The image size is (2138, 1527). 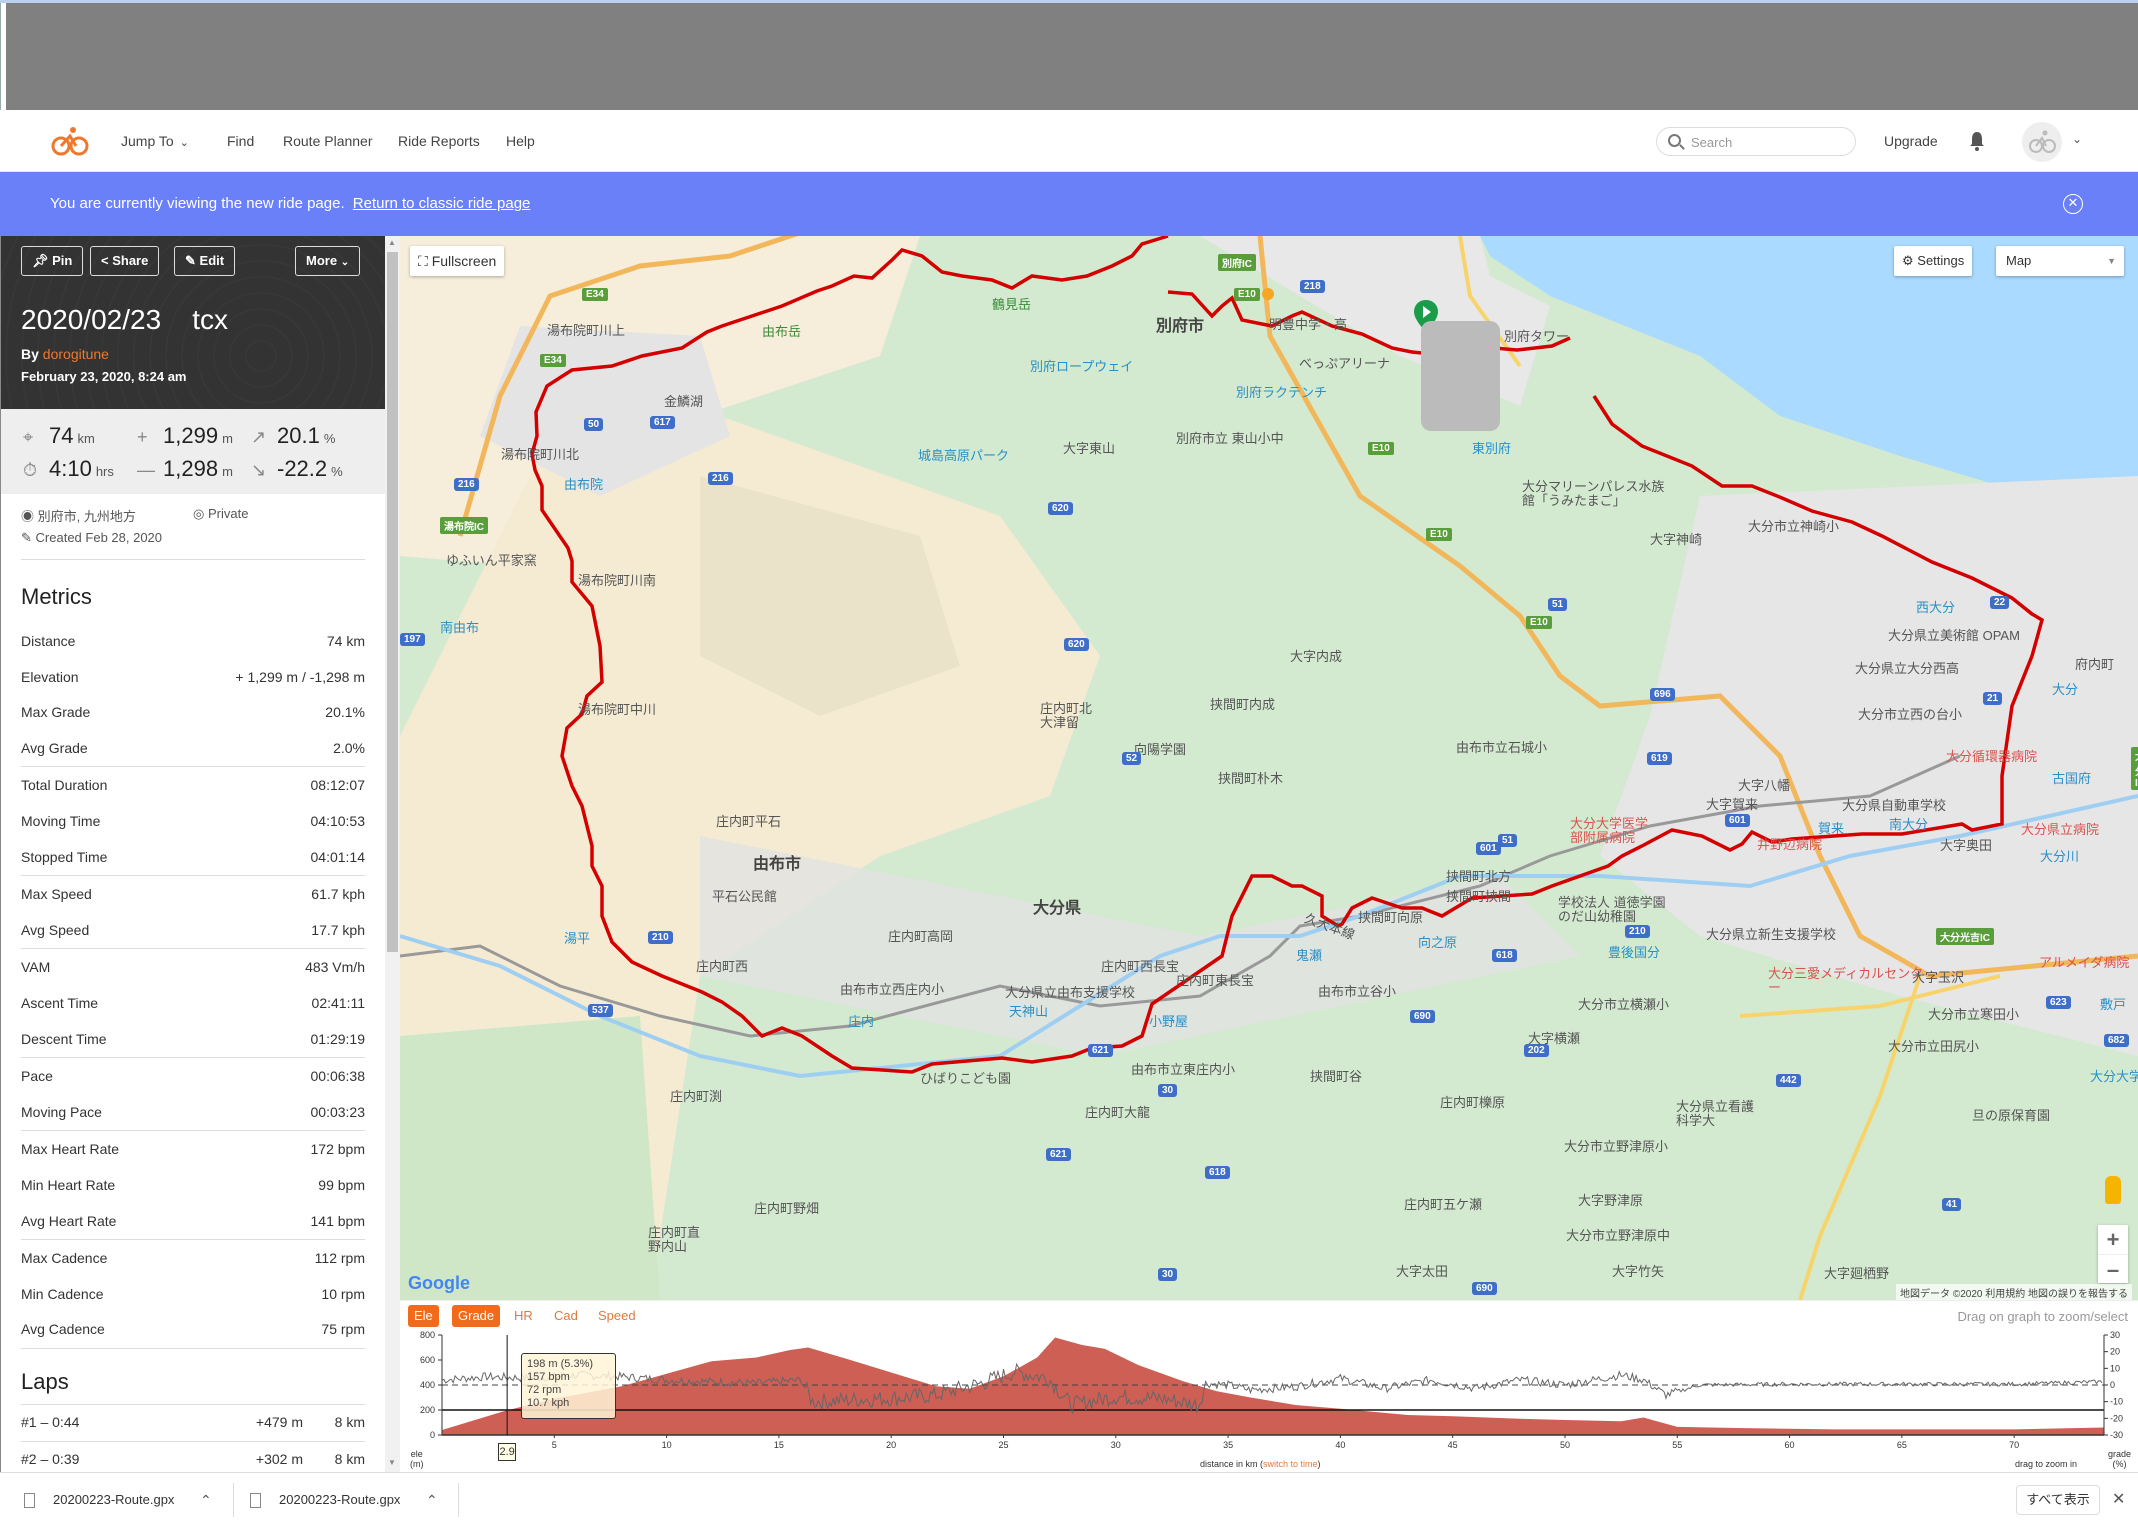 I want to click on download-filename: 20200223-Route.gpx, so click(x=340, y=1499).